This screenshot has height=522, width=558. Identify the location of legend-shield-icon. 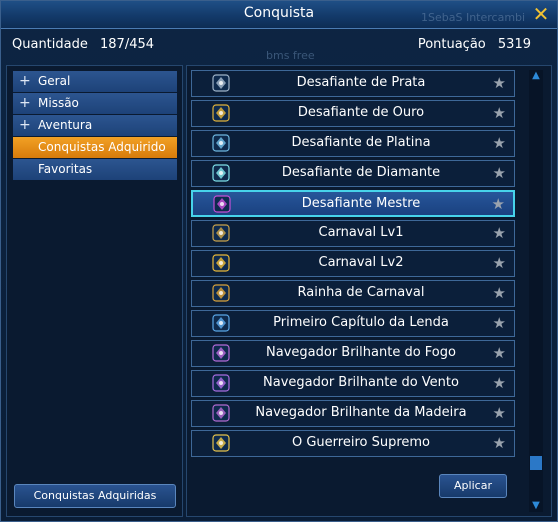
(221, 323).